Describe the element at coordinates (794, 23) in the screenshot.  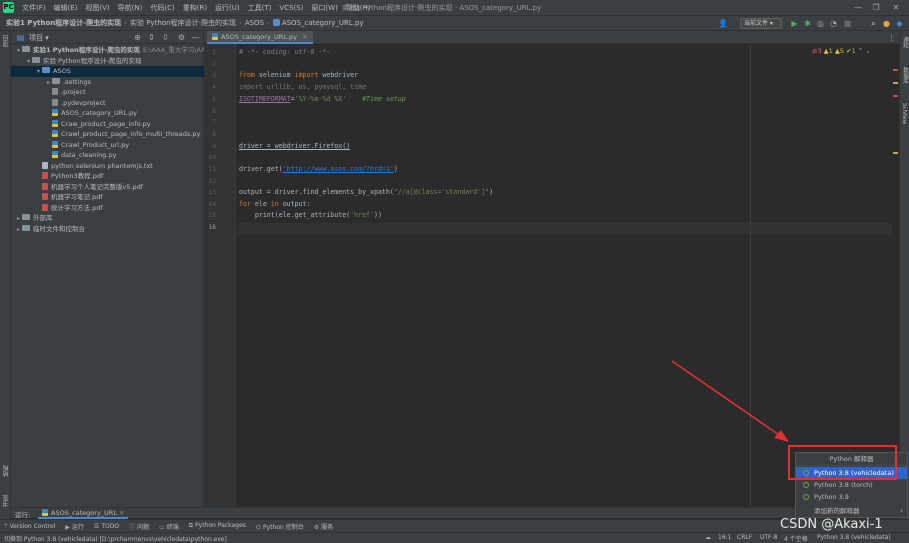
I see `run-icon: ▶` at that location.